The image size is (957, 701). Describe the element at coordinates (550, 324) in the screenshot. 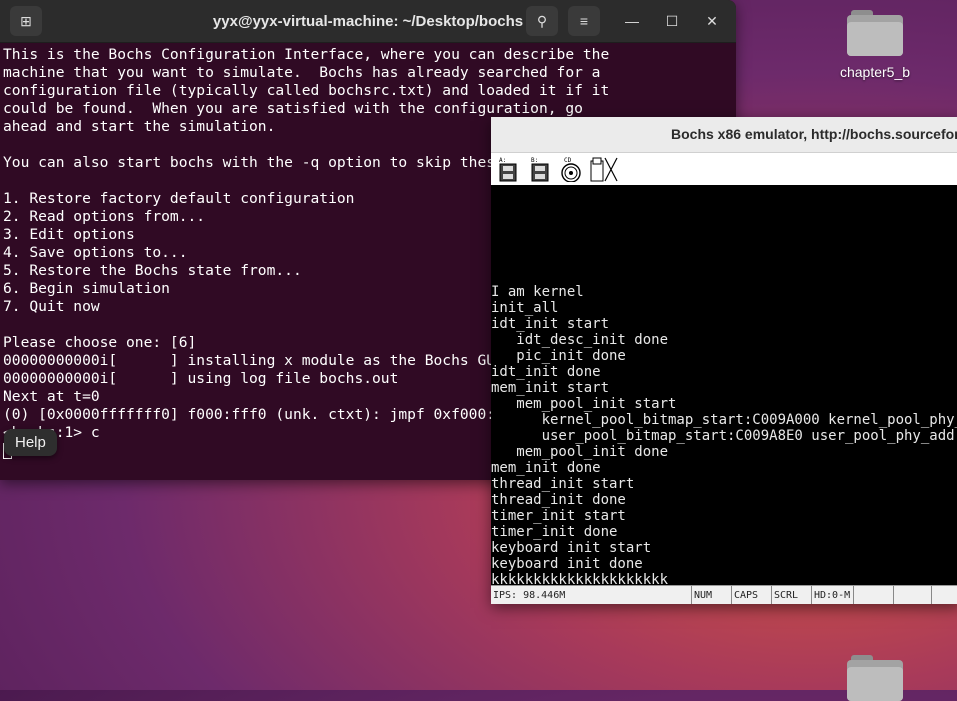

I see `emulator-screen-line: idt_init start` at that location.